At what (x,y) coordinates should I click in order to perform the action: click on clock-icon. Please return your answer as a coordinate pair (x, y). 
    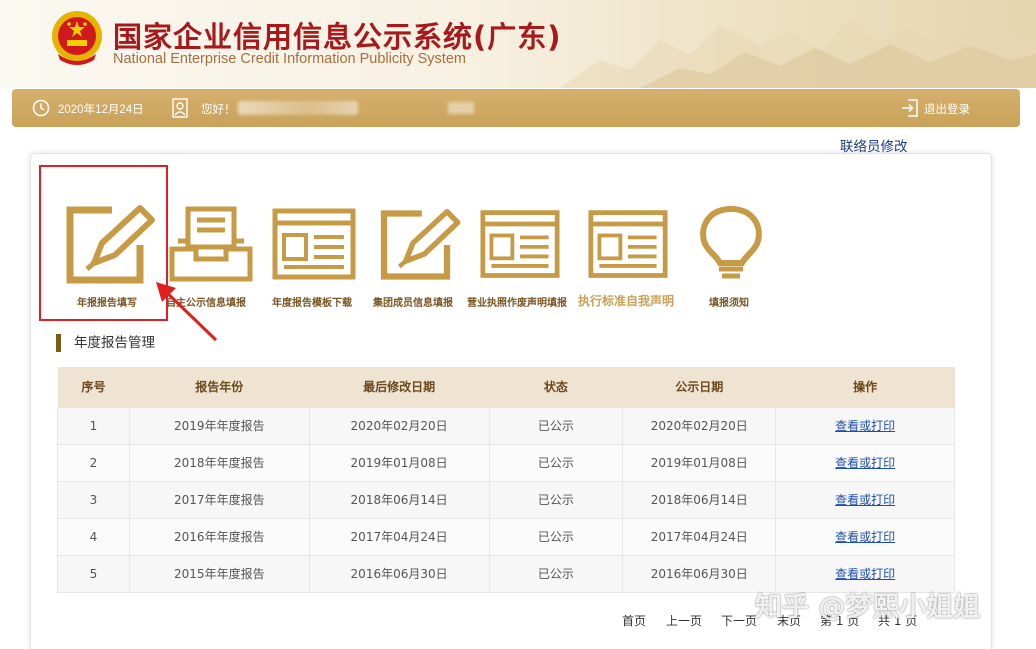
    Looking at the image, I should click on (41, 108).